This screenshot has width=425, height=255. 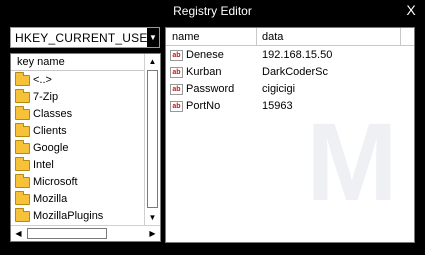 What do you see at coordinates (77, 114) in the screenshot?
I see `tree-item-classes: Classes` at bounding box center [77, 114].